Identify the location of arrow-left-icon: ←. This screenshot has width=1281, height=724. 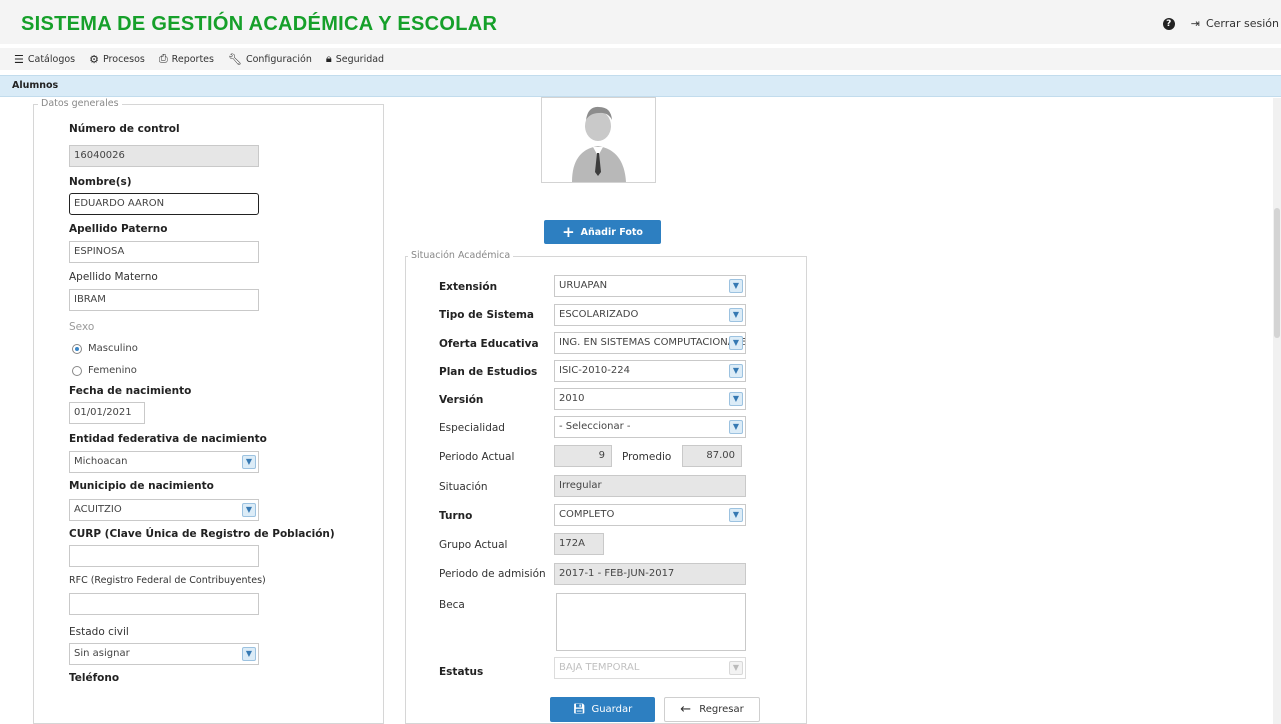
(686, 709).